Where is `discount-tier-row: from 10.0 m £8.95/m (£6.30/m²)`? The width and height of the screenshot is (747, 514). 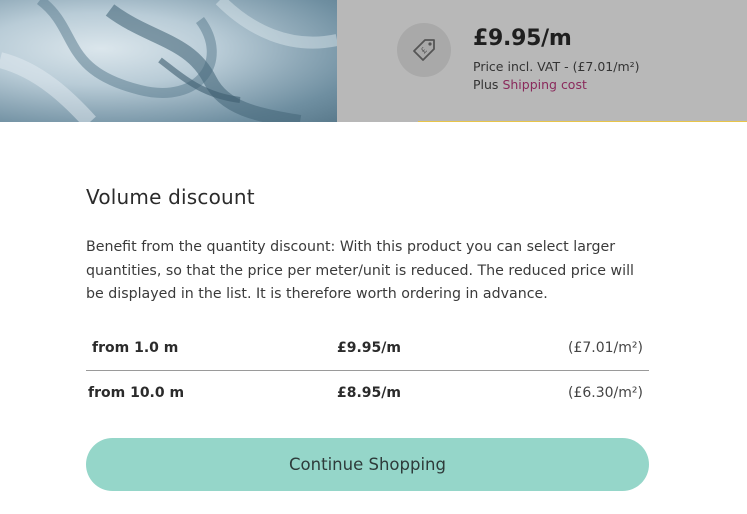
discount-tier-row: from 10.0 m £8.95/m (£6.30/m²) is located at coordinates (367, 394).